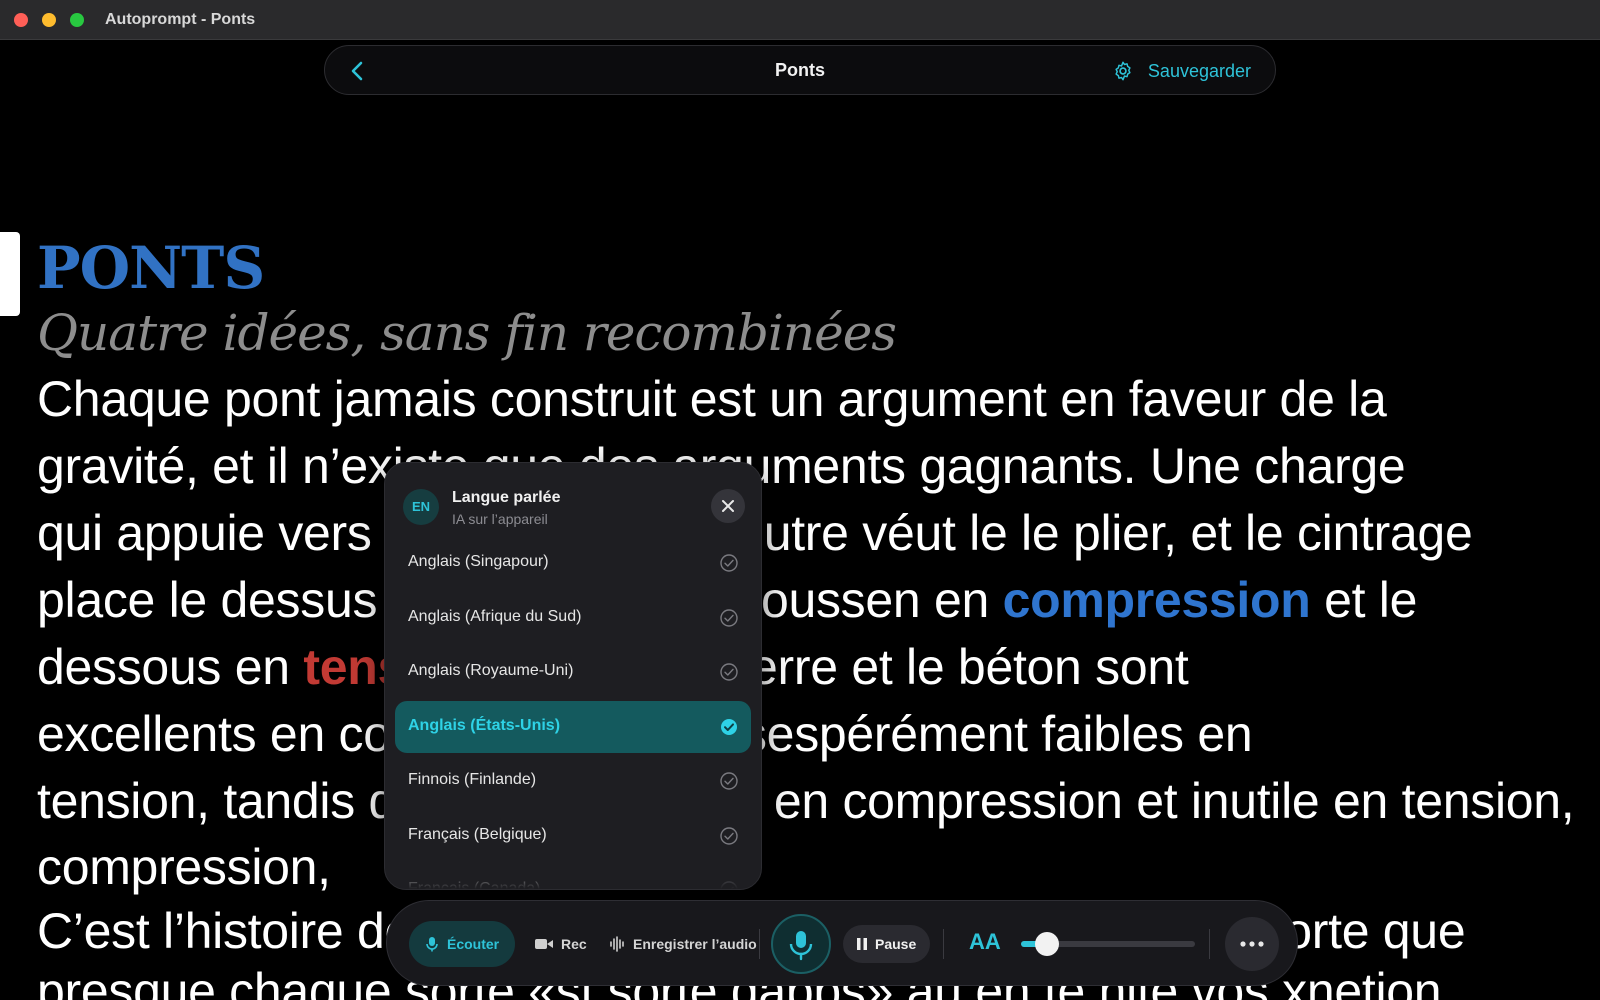 Image resolution: width=1600 pixels, height=1000 pixels. What do you see at coordinates (544, 944) in the screenshot?
I see `video-camera-icon` at bounding box center [544, 944].